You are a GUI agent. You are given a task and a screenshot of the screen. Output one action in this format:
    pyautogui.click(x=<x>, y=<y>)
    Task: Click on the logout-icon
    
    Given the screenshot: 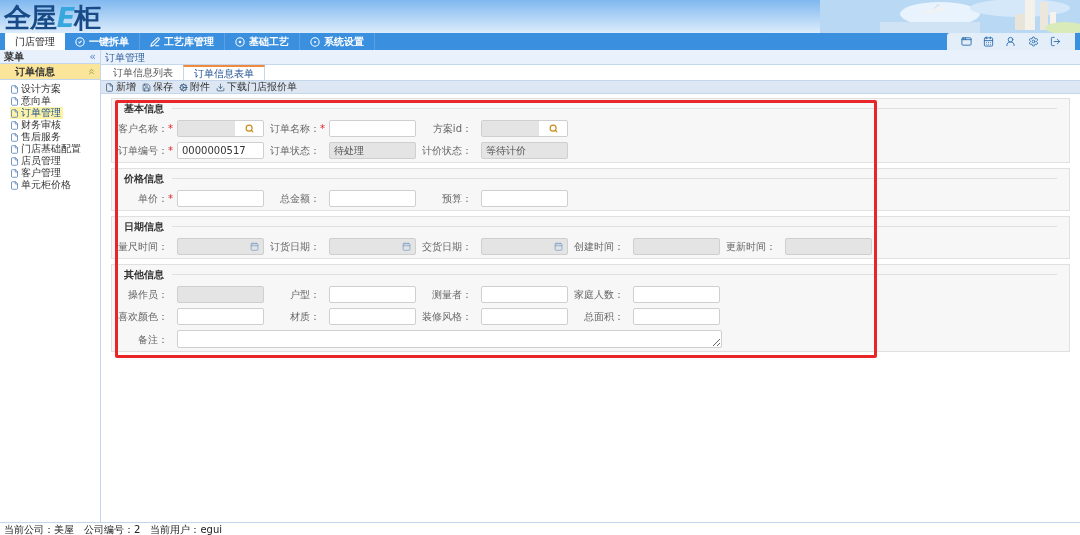 What is the action you would take?
    pyautogui.click(x=1056, y=41)
    